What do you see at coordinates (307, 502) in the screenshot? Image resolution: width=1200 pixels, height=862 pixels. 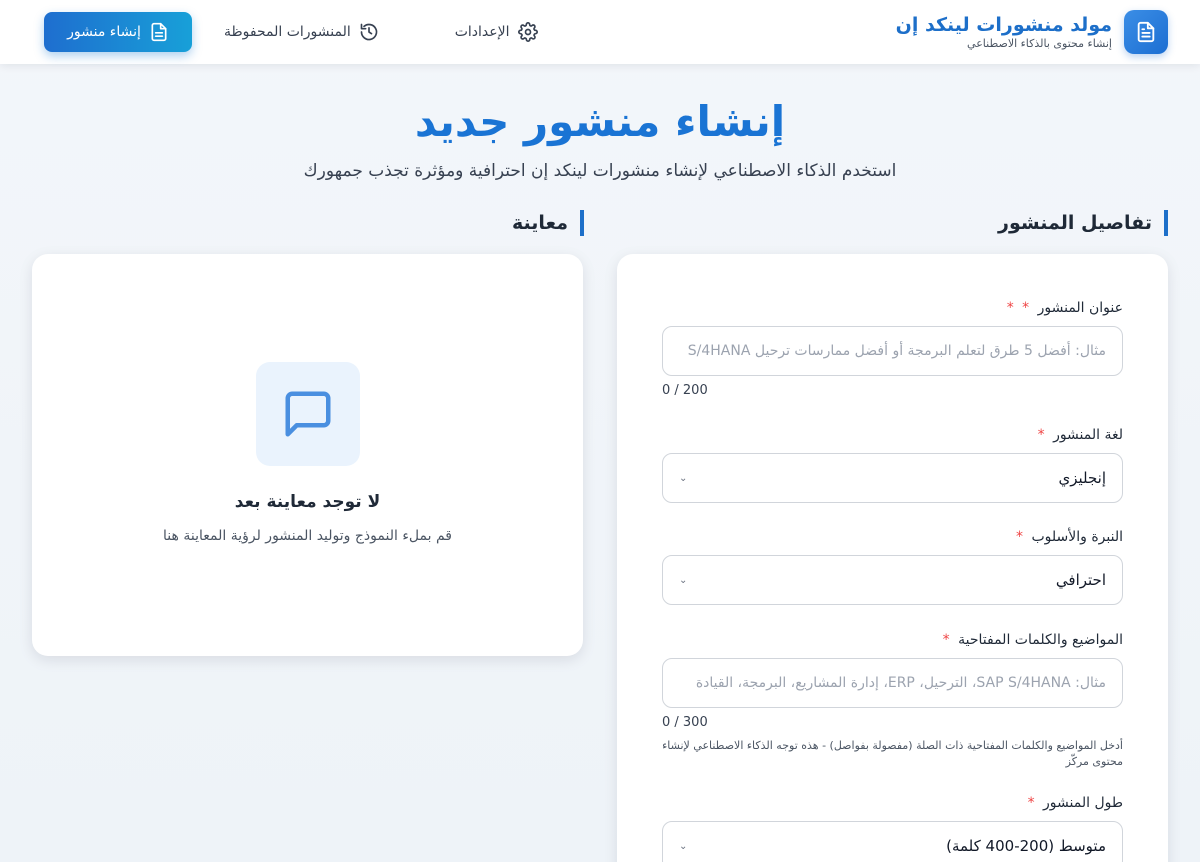 I see `empty-preview-title: لا توجد معاينة بعد` at bounding box center [307, 502].